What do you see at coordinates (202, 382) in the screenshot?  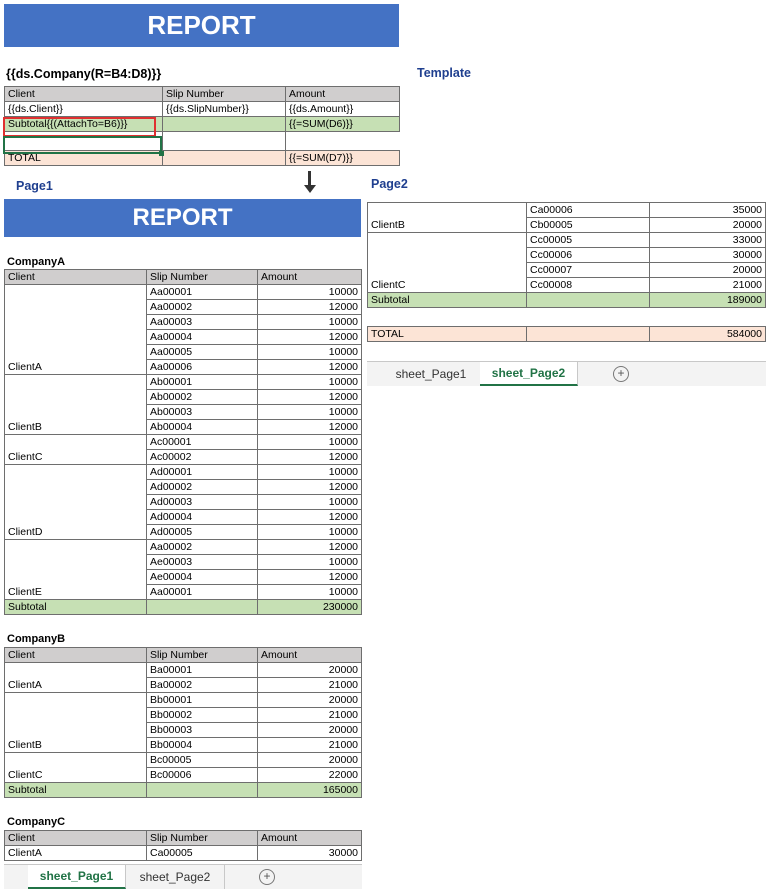 I see `slip-number-cell: Ab00001` at bounding box center [202, 382].